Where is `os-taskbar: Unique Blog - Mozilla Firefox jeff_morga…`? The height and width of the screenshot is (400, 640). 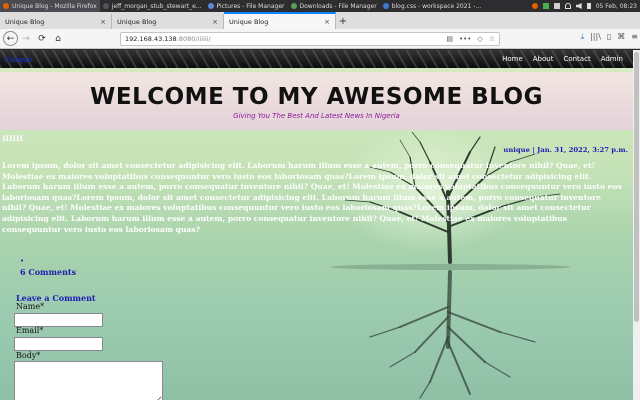 os-taskbar: Unique Blog - Mozilla Firefox jeff_morga… is located at coordinates (320, 6).